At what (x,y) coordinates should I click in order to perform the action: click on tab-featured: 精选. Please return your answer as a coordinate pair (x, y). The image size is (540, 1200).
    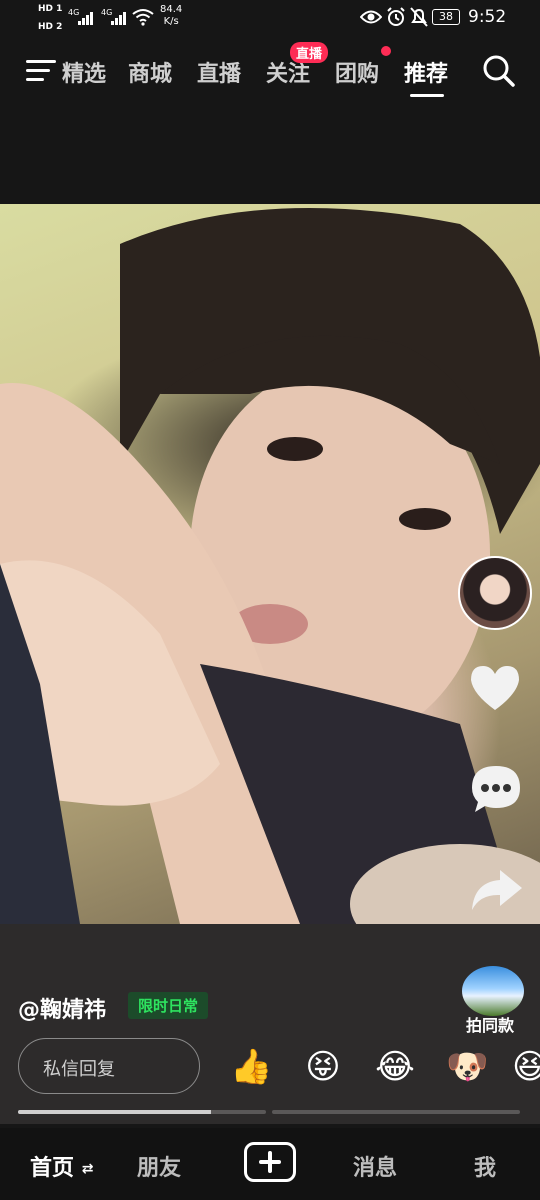
    Looking at the image, I should click on (82, 72).